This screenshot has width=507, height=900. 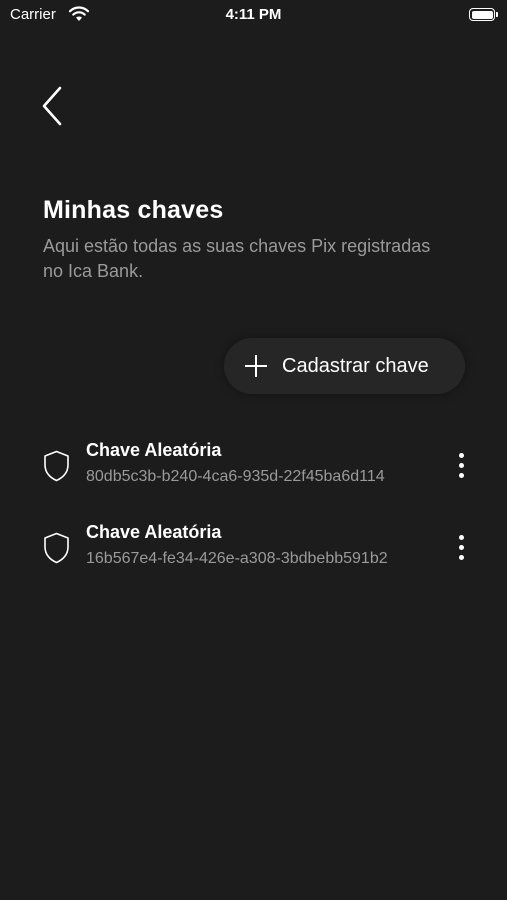 I want to click on chevron-left-icon, so click(x=52, y=106).